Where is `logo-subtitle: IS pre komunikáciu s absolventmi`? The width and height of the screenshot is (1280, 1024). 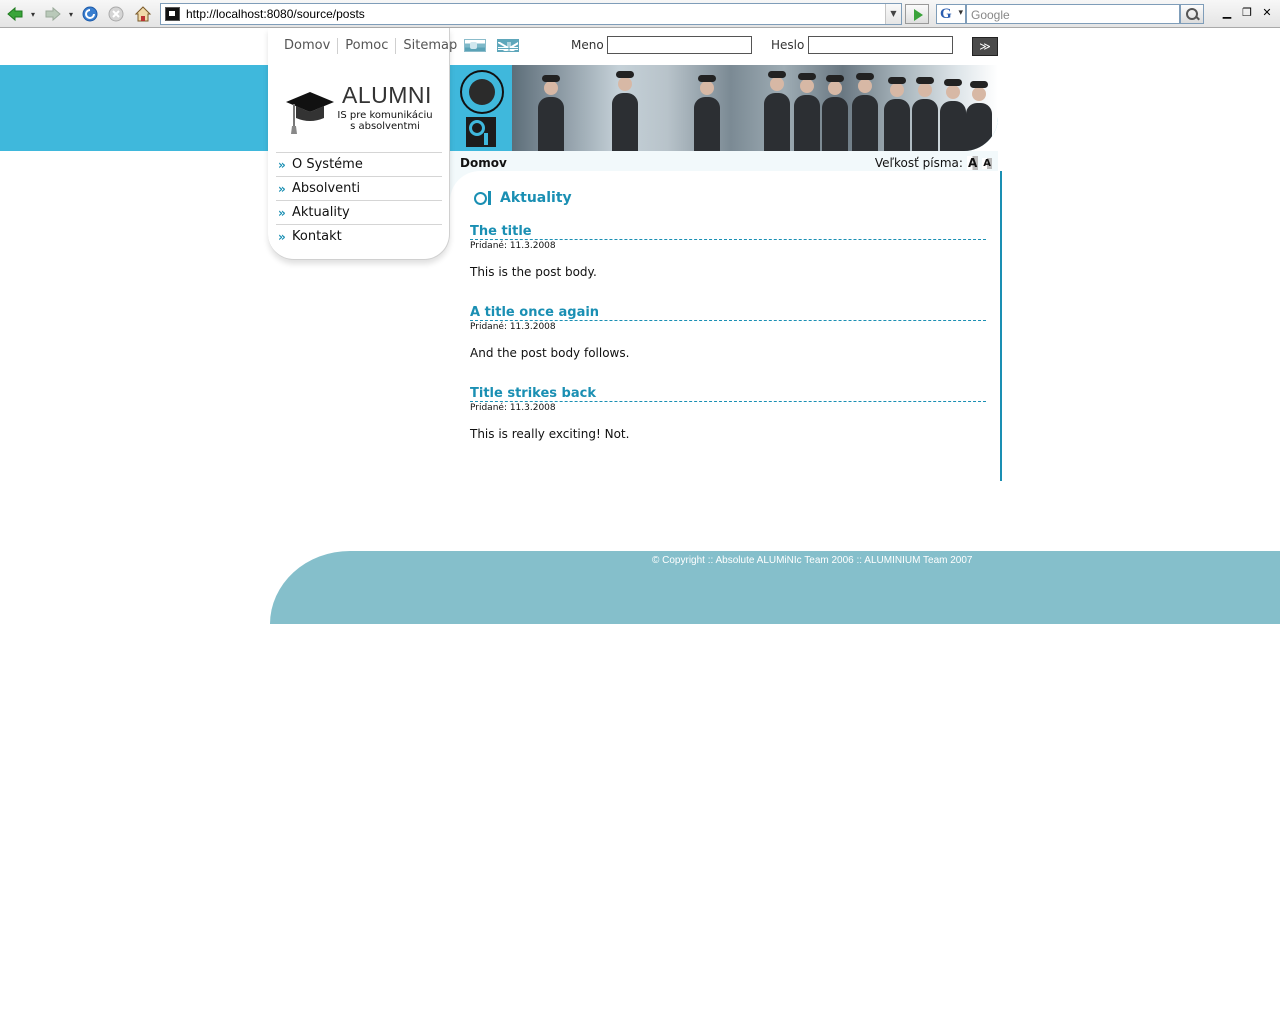
logo-subtitle: IS pre komunikáciu s absolventmi is located at coordinates (385, 121).